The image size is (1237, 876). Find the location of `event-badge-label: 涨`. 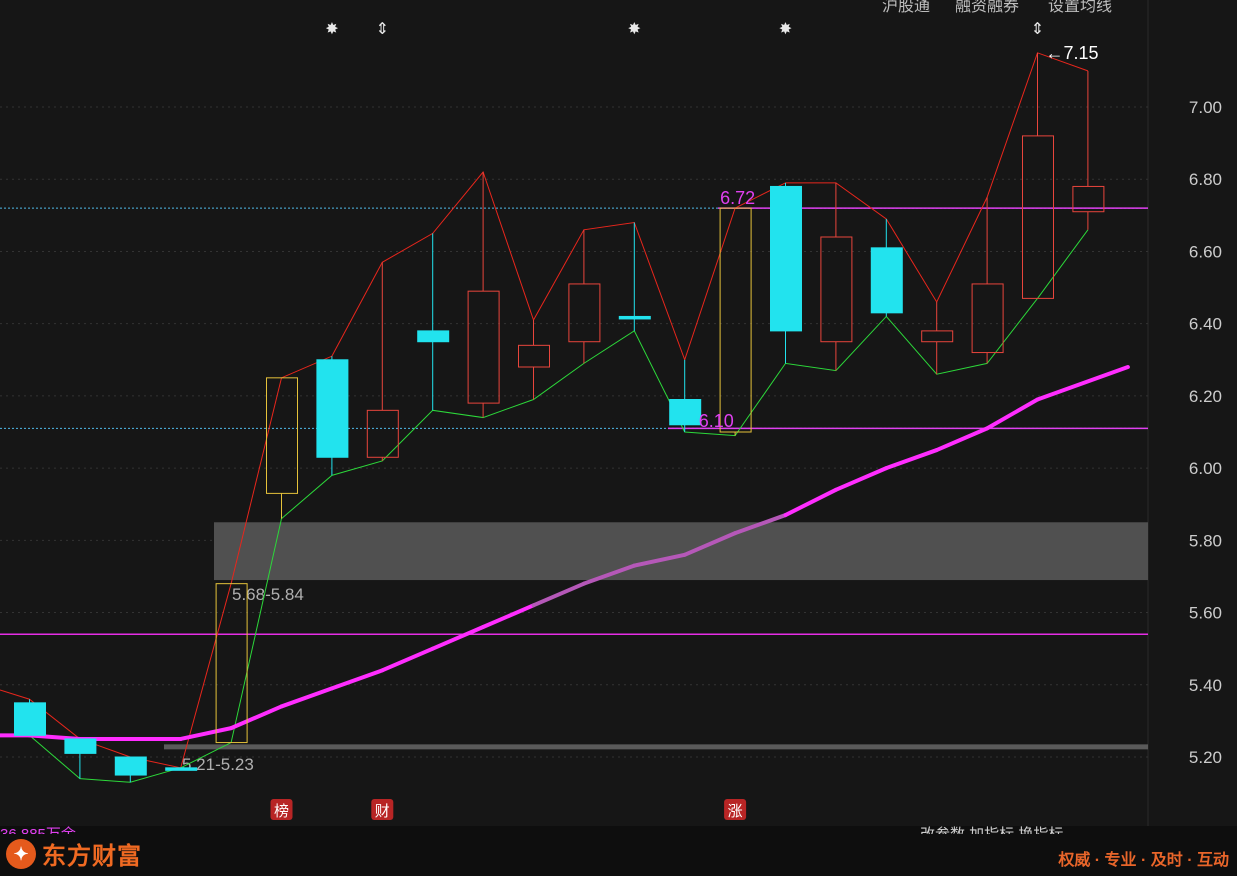

event-badge-label: 涨 is located at coordinates (735, 811).